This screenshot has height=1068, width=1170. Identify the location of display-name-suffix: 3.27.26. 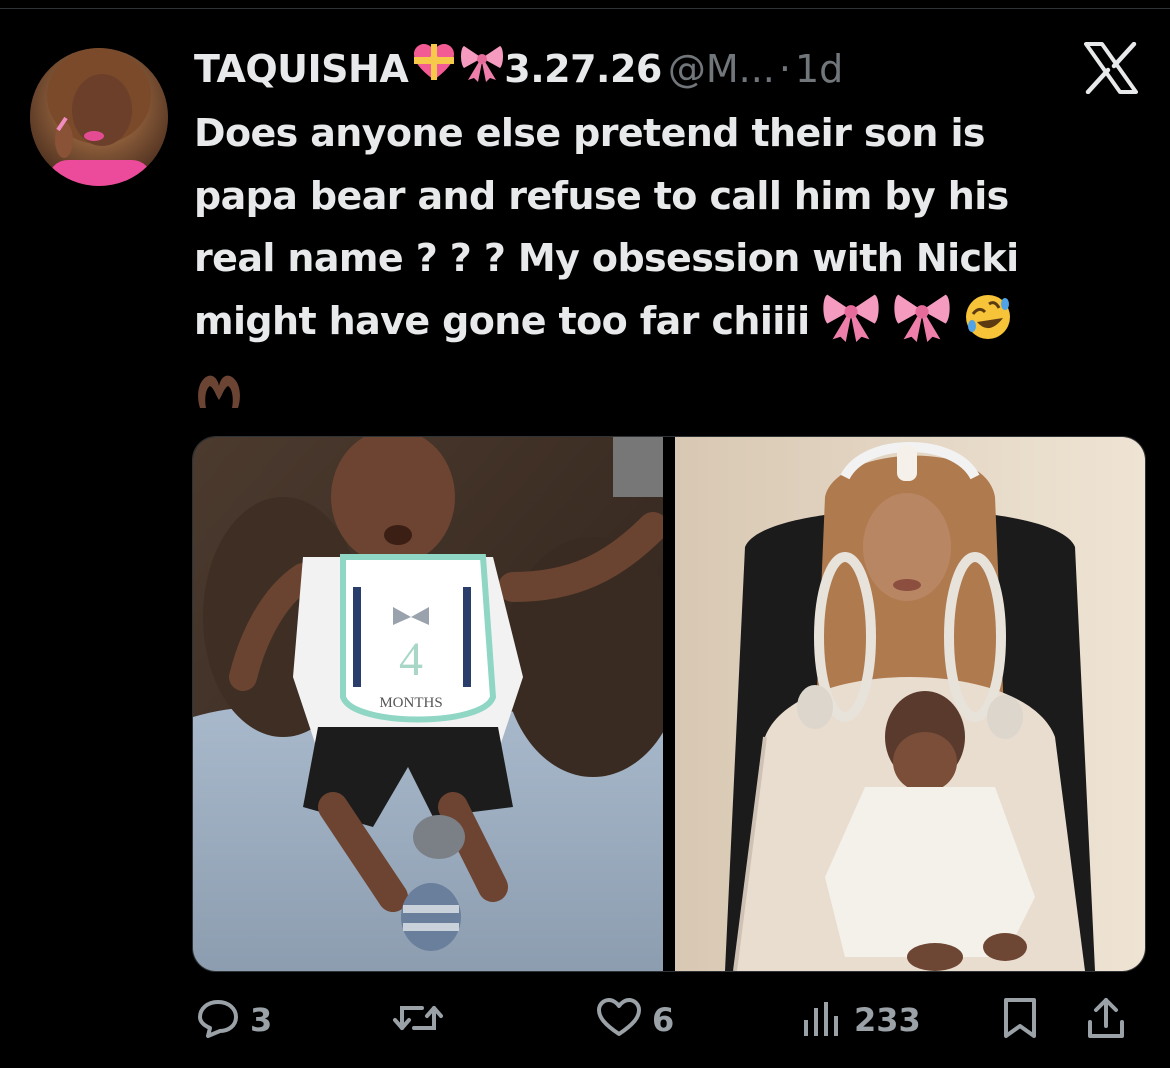
(583, 69).